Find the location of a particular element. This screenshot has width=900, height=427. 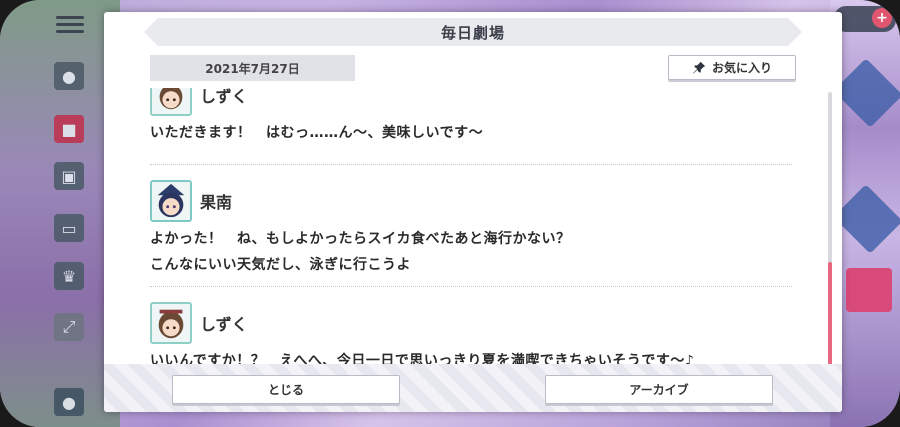

expand-side-icon: ⤢ is located at coordinates (69, 327).